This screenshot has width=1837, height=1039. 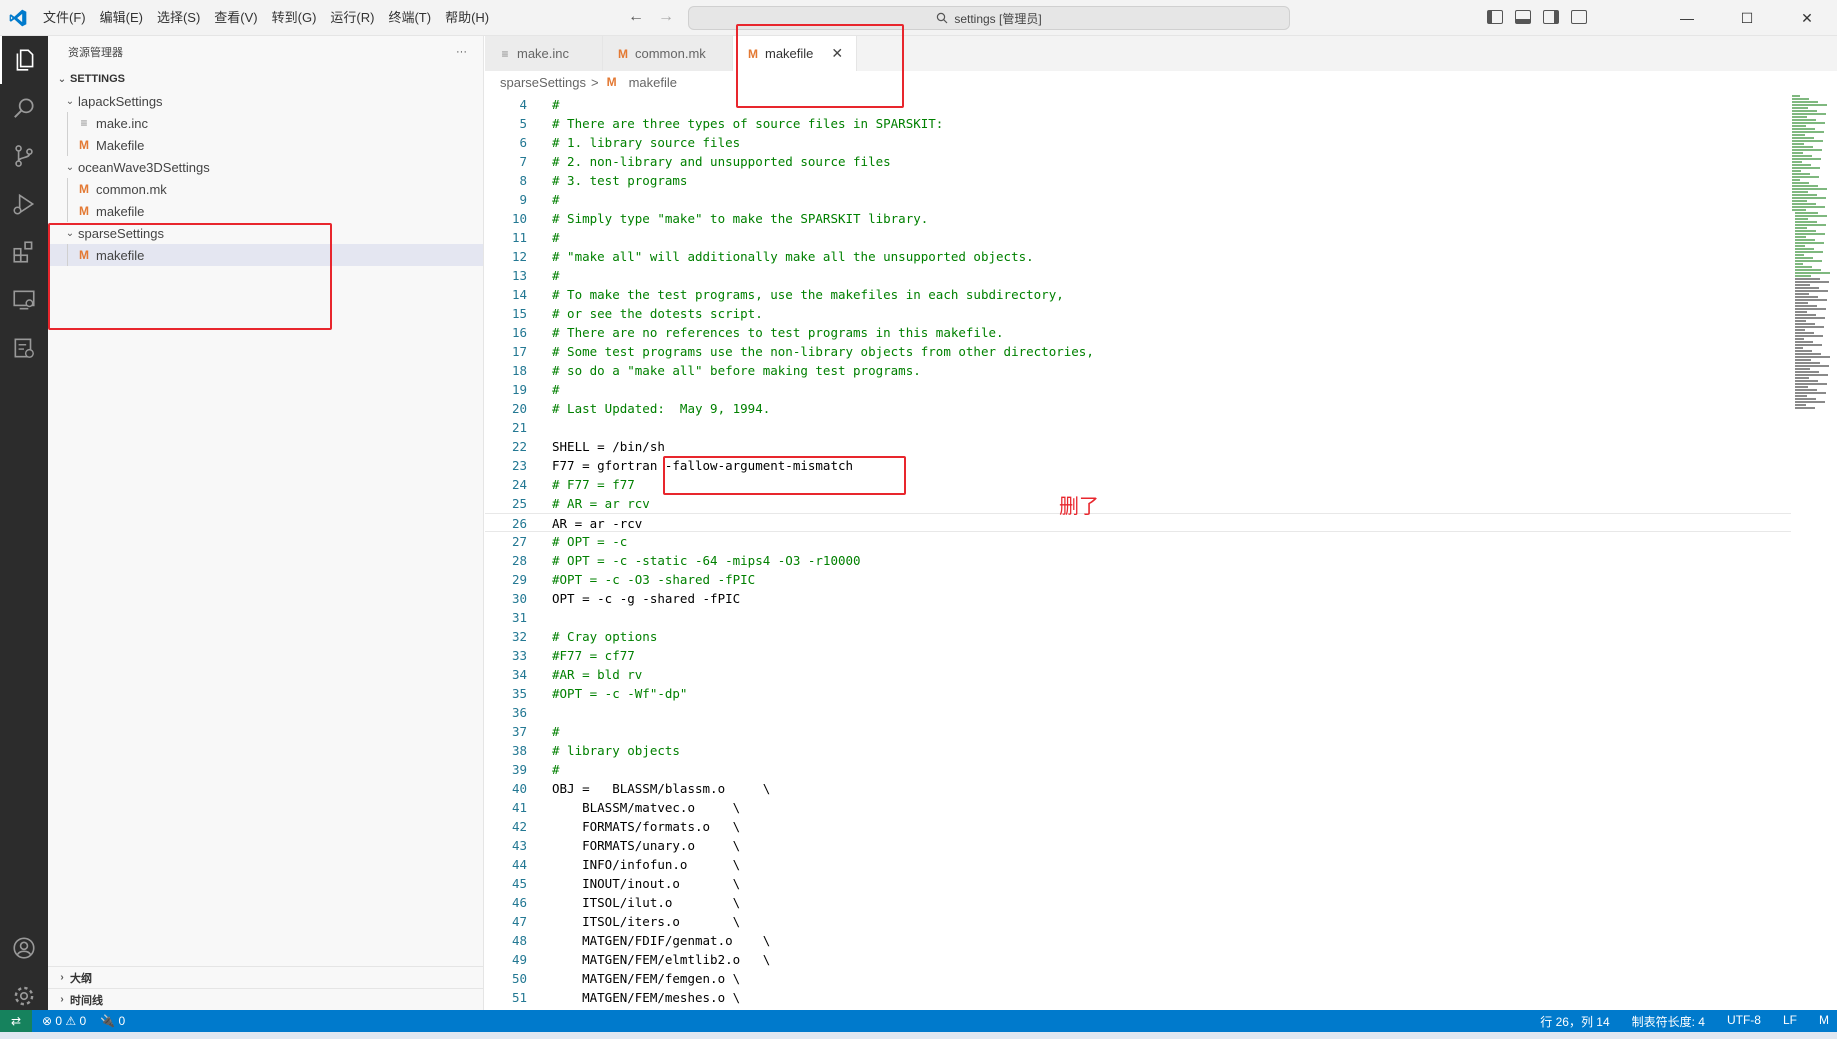 I want to click on line-number: 18, so click(x=519, y=370).